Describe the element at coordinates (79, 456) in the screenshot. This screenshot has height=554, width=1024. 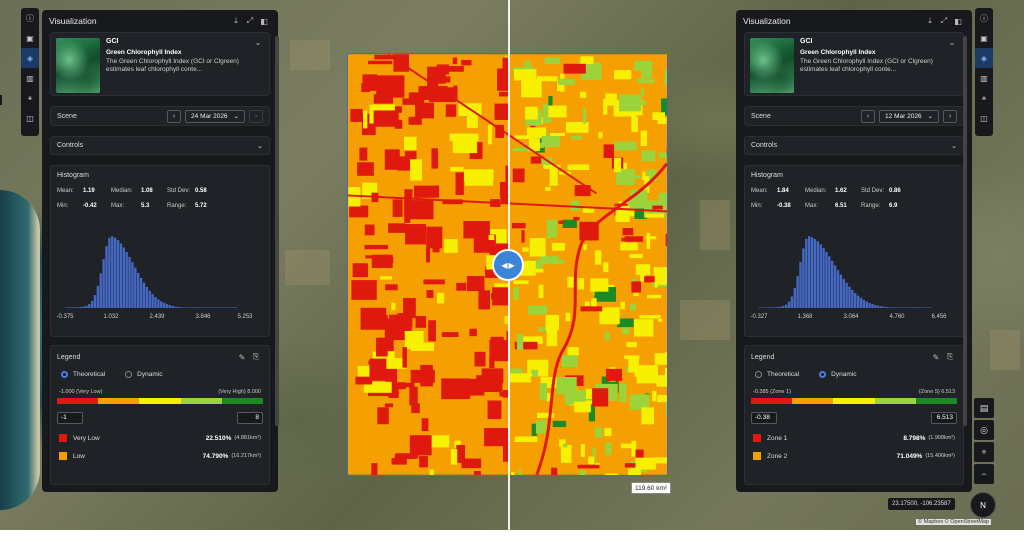
I see `zone-name: Low` at that location.